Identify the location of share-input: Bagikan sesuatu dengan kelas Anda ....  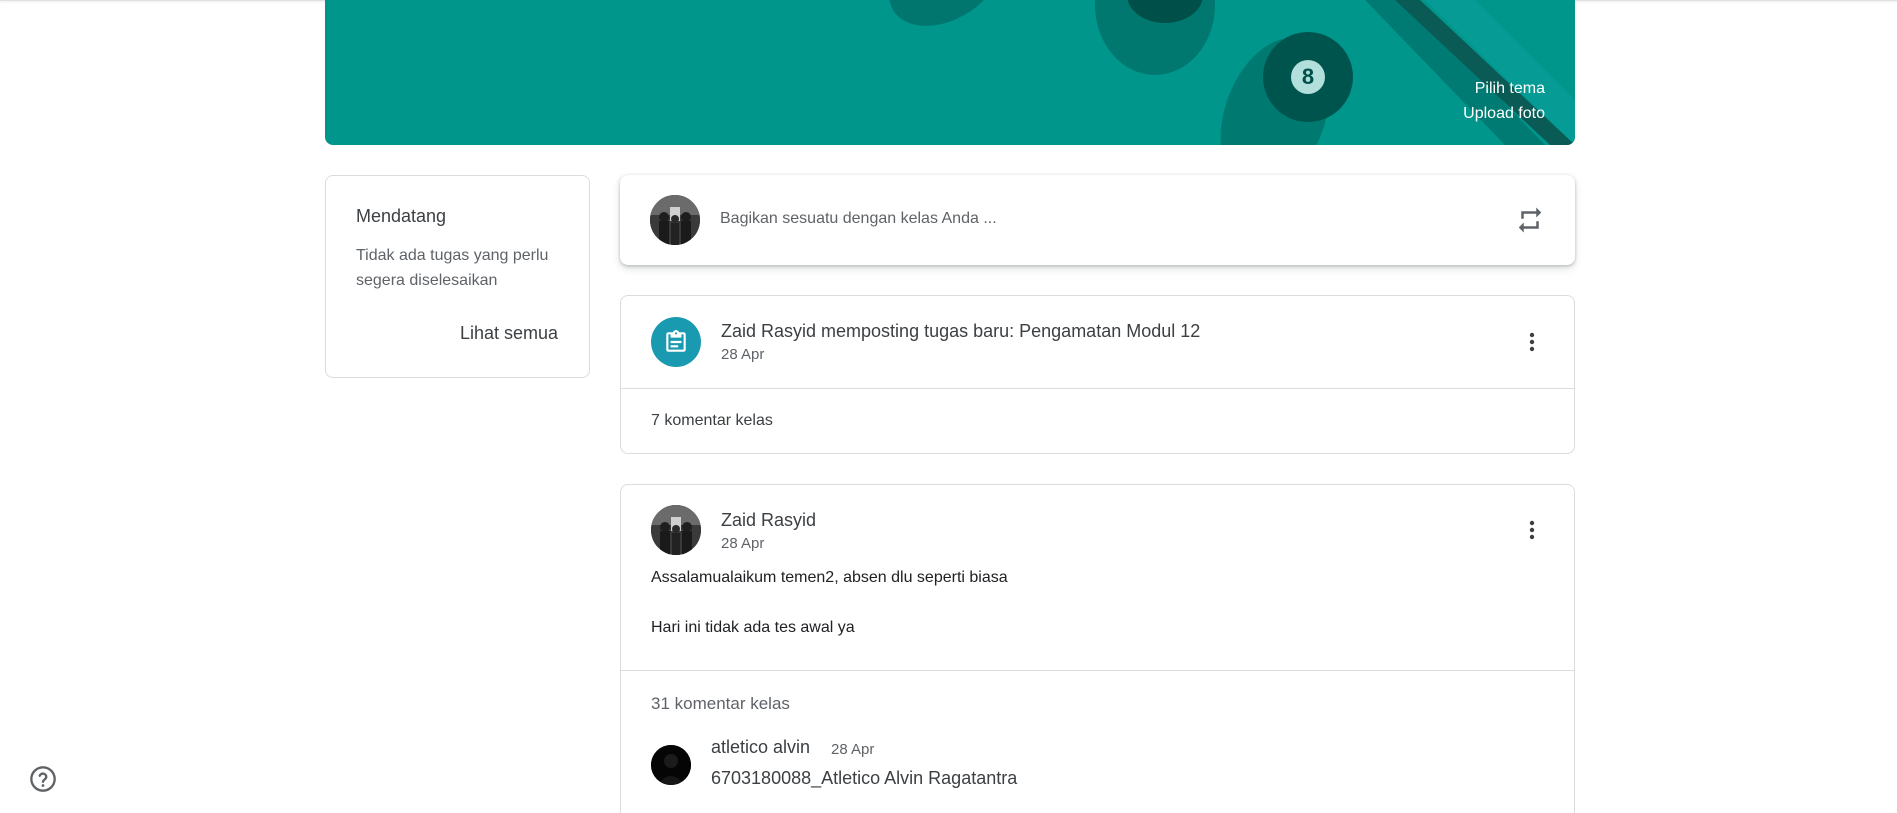
(858, 219).